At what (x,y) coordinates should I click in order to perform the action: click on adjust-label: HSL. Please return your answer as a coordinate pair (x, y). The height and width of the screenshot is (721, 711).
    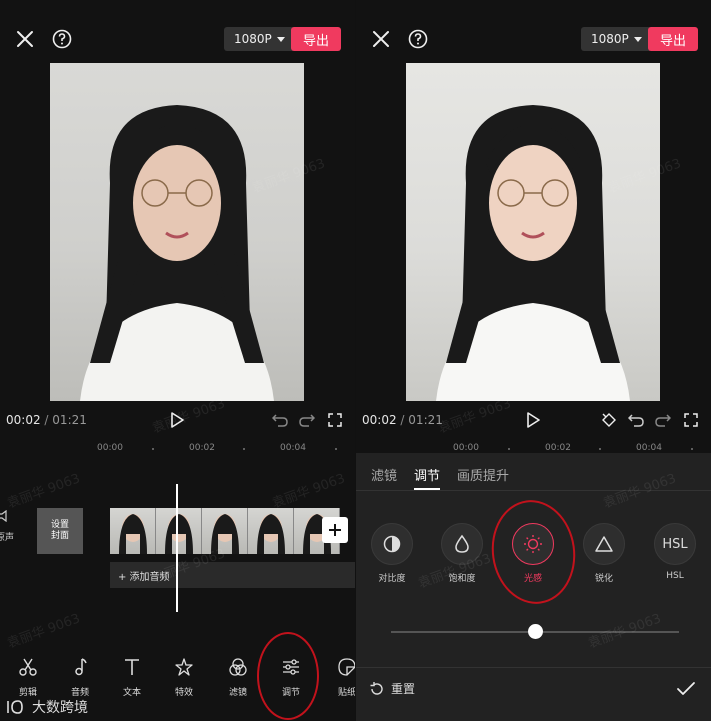
    Looking at the image, I should click on (675, 576).